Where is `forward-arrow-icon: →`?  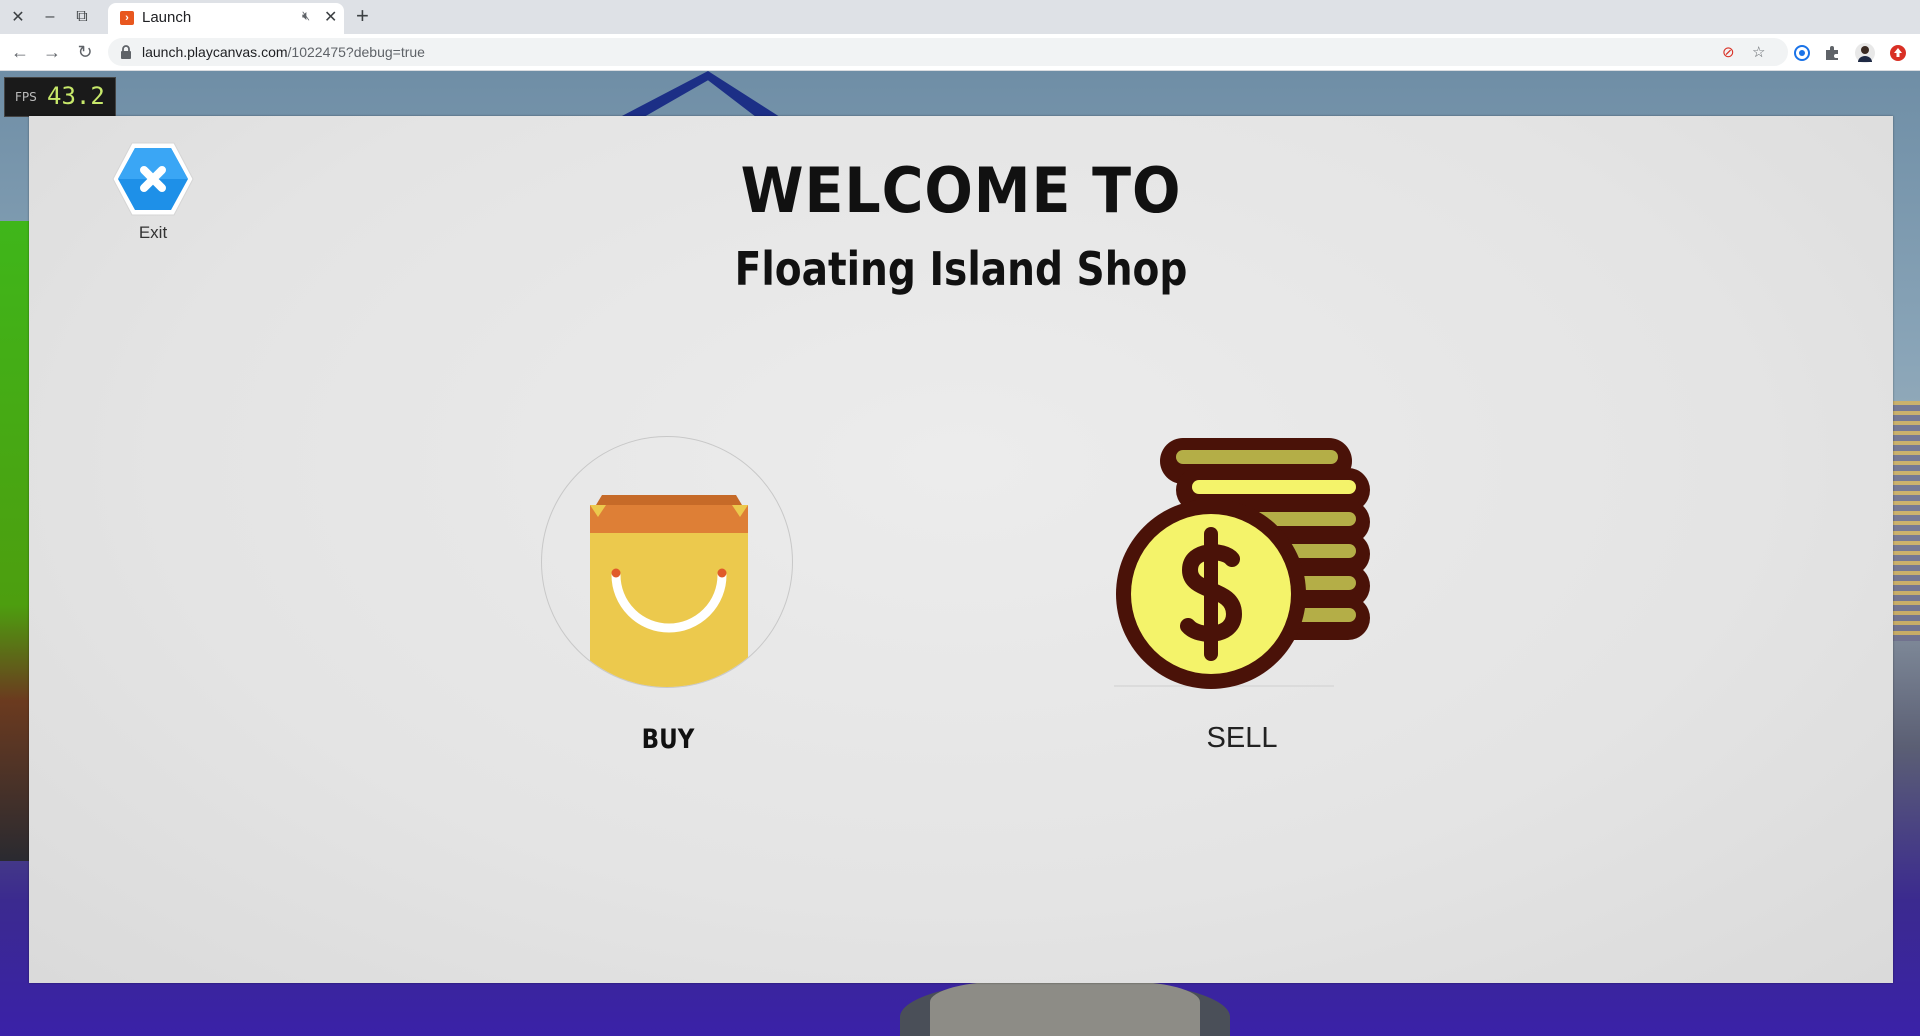 forward-arrow-icon: → is located at coordinates (52, 52).